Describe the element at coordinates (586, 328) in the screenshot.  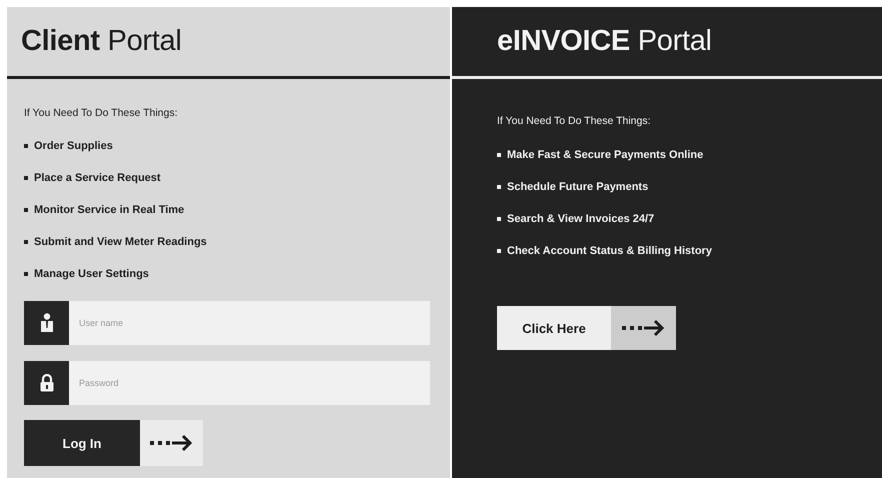
I see `click-here-button: Click Here` at that location.